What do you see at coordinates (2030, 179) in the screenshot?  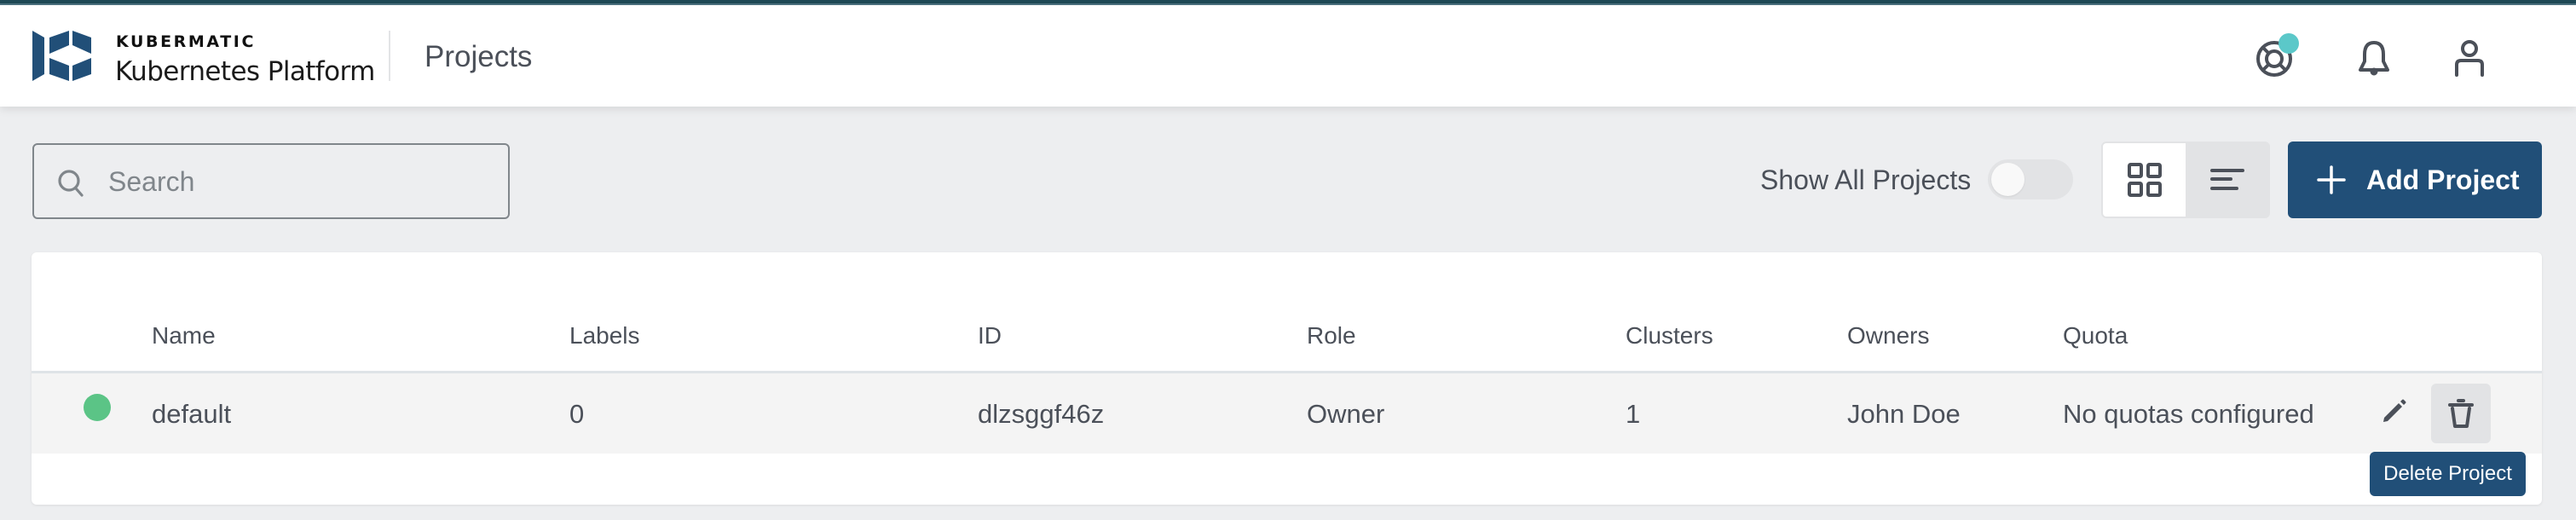 I see `show-all-projects-toggle` at bounding box center [2030, 179].